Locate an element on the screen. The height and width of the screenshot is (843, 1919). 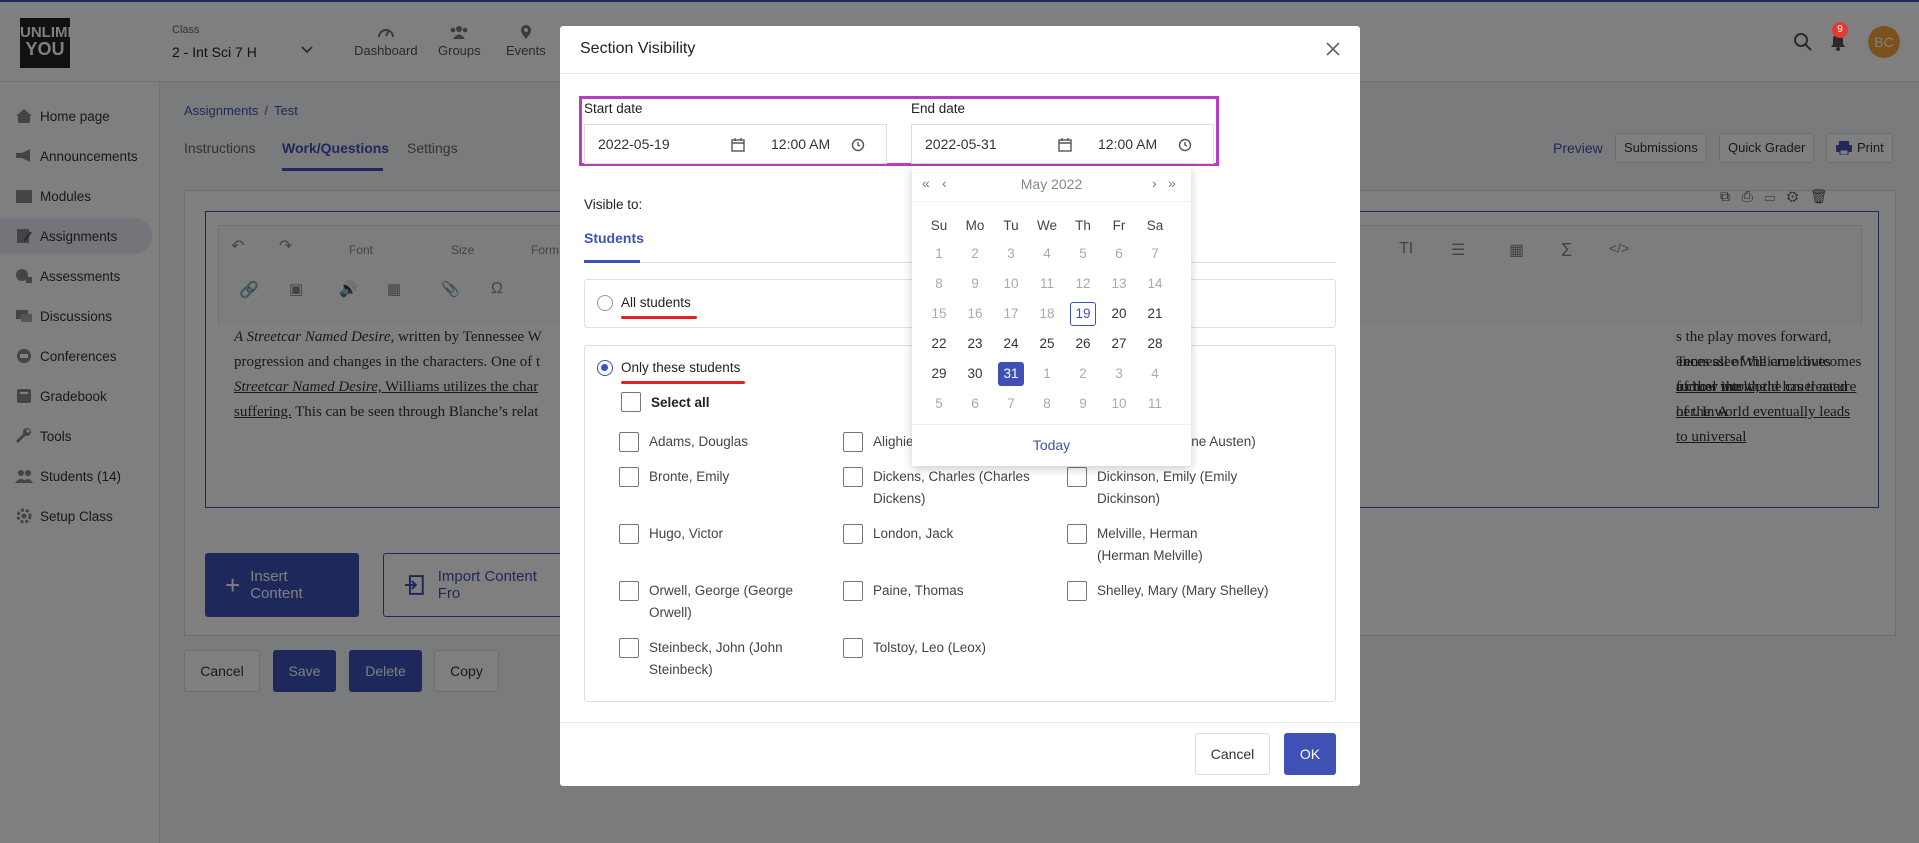
tab-students: Students is located at coordinates (614, 238).